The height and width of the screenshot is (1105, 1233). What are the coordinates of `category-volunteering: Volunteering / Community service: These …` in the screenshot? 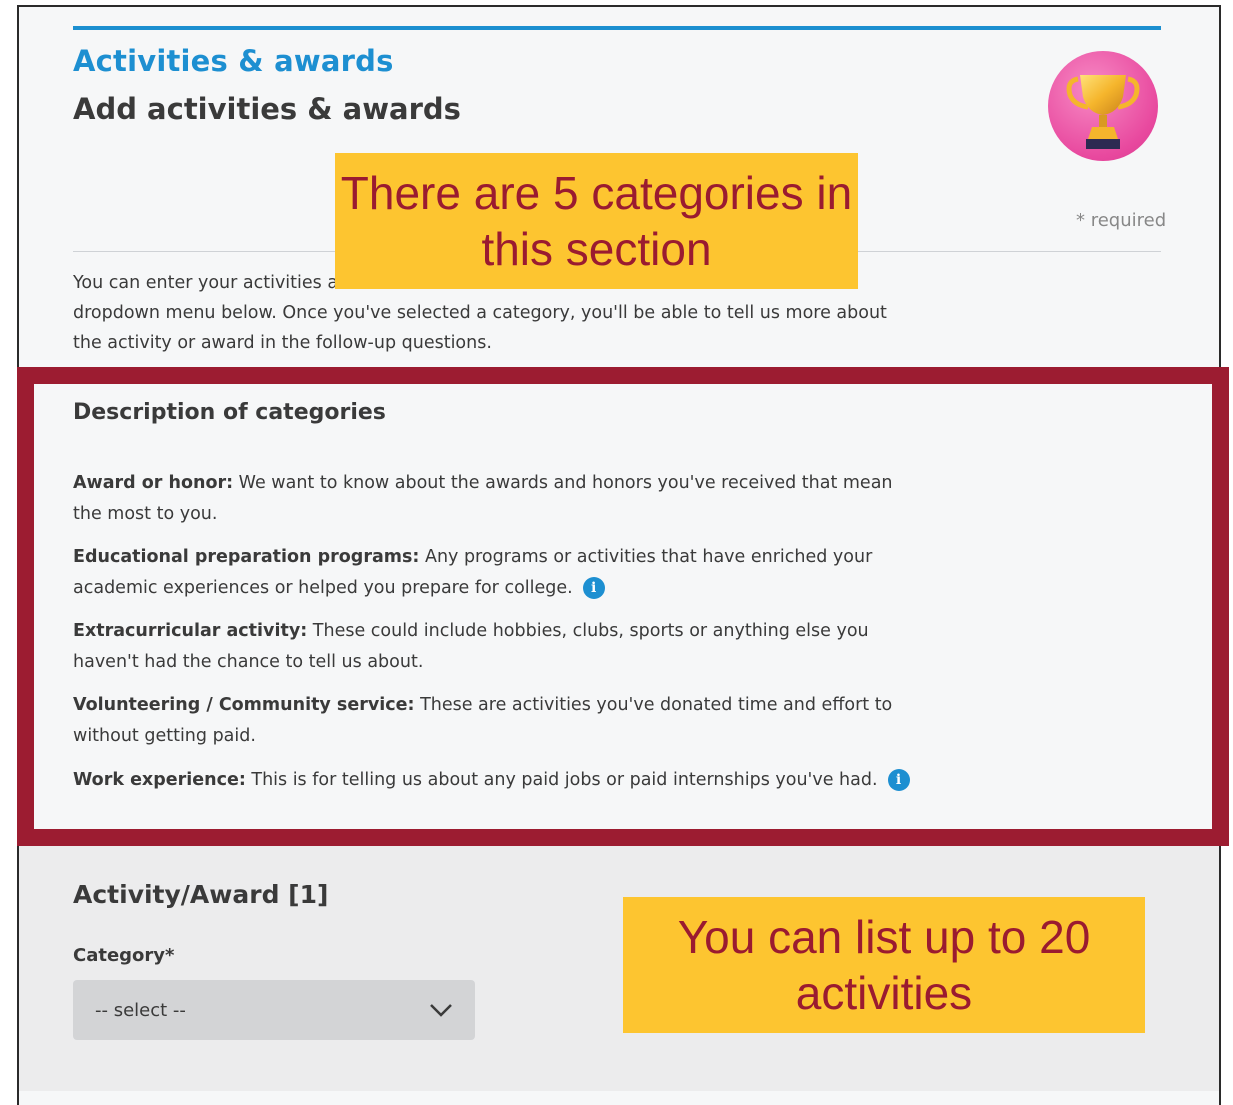 It's located at (493, 721).